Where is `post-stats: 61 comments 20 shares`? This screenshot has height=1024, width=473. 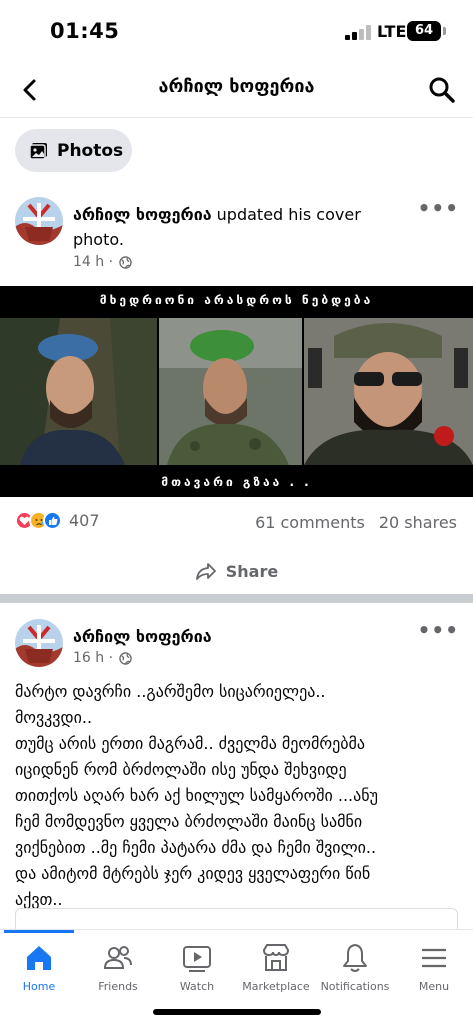 post-stats: 61 comments 20 shares is located at coordinates (356, 522).